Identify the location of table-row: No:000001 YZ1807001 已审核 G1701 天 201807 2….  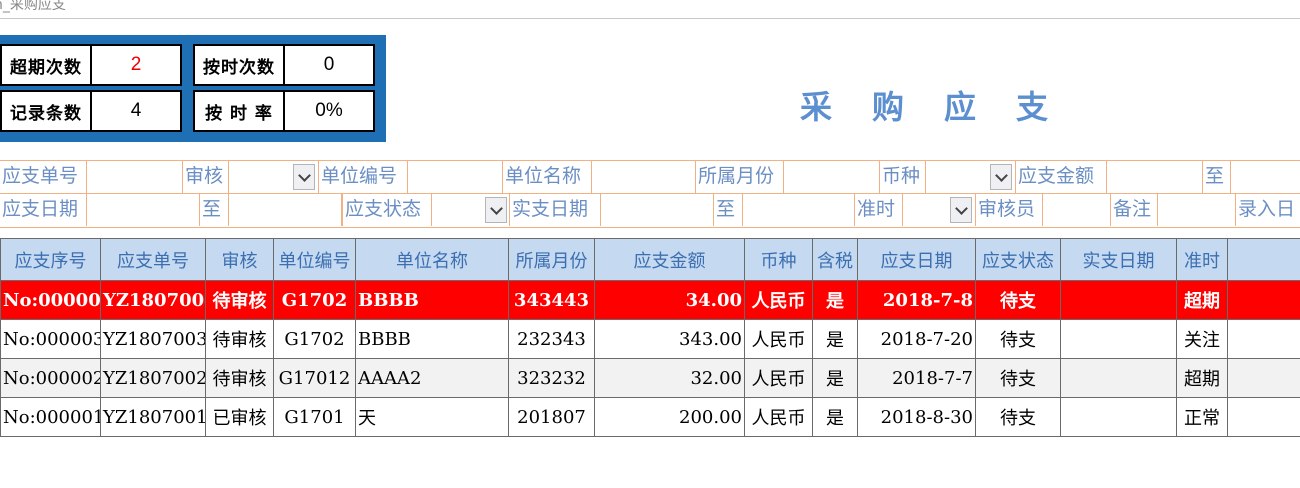
(650, 417).